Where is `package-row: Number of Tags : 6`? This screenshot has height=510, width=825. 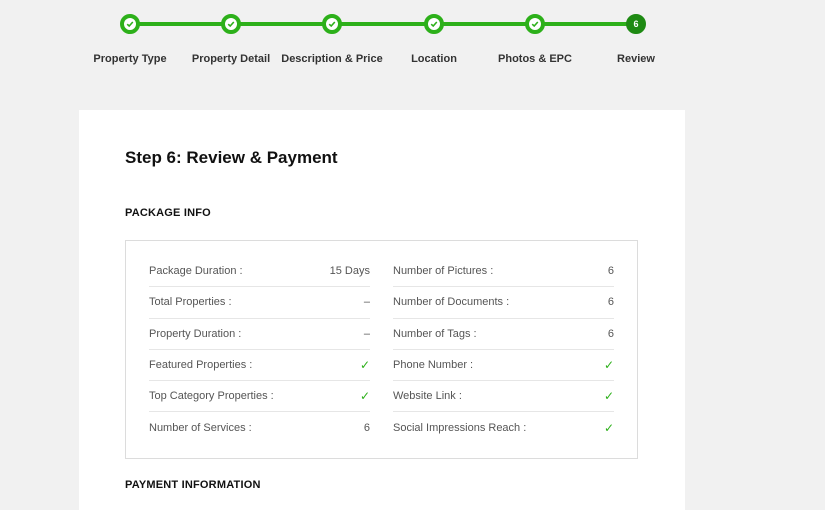 package-row: Number of Tags : 6 is located at coordinates (503, 334).